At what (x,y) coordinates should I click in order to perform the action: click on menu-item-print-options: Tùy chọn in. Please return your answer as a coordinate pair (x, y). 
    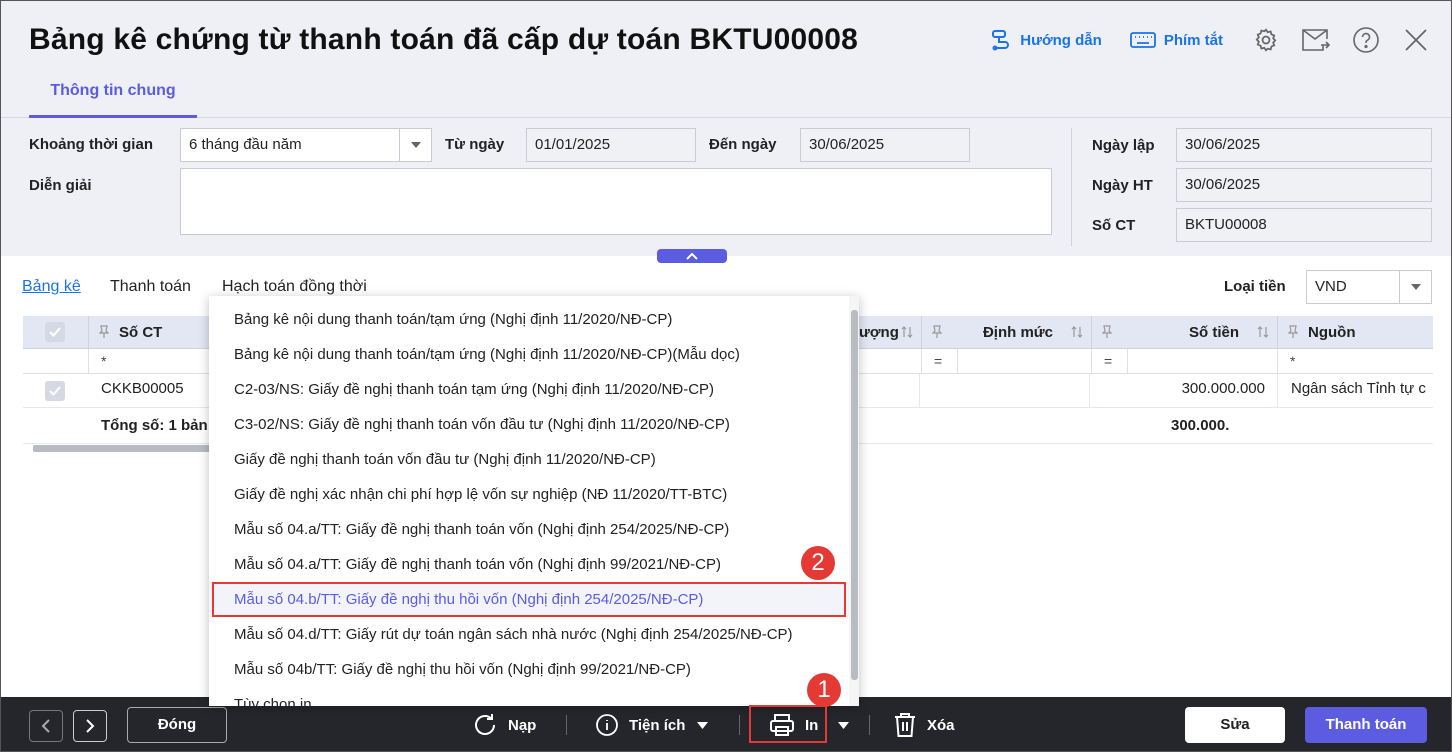
    Looking at the image, I should click on (529, 696).